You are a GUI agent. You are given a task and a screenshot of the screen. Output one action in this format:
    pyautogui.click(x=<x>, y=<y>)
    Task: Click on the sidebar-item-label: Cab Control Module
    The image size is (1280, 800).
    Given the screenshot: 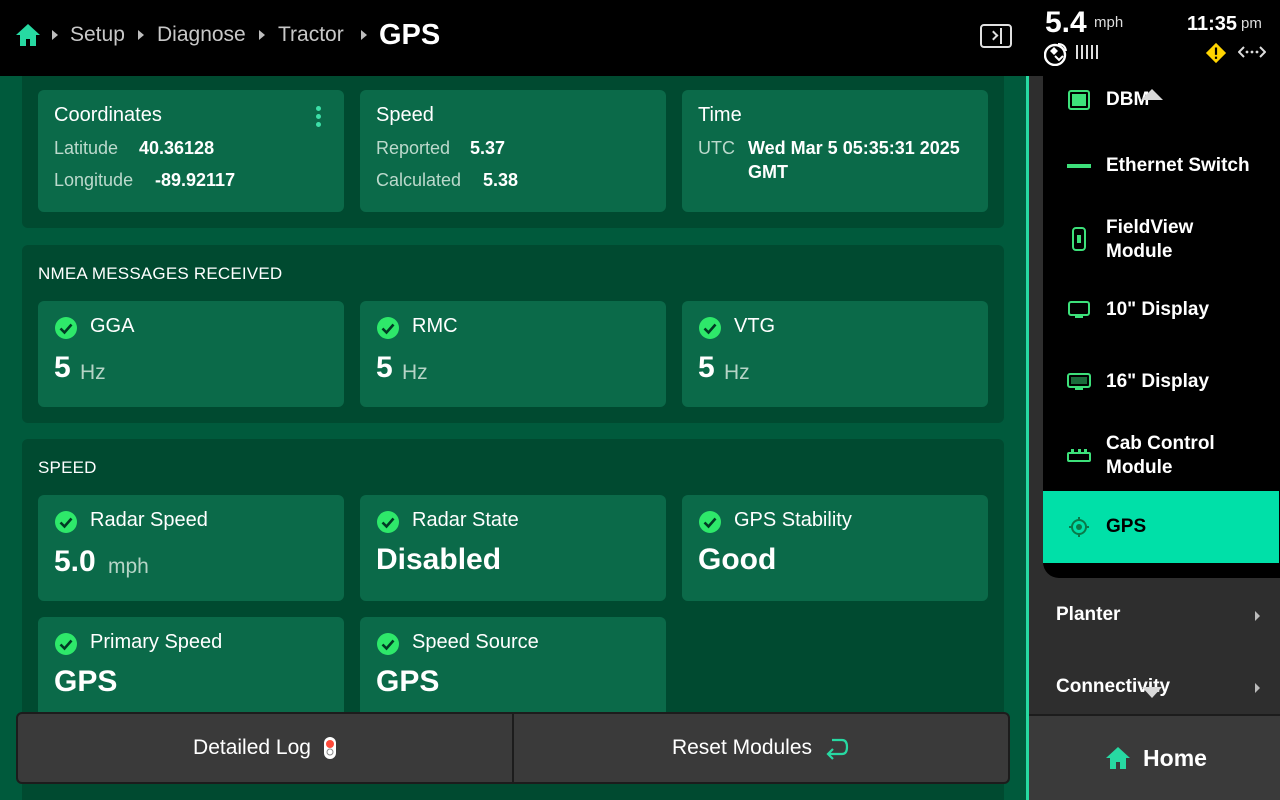 What is the action you would take?
    pyautogui.click(x=1160, y=455)
    